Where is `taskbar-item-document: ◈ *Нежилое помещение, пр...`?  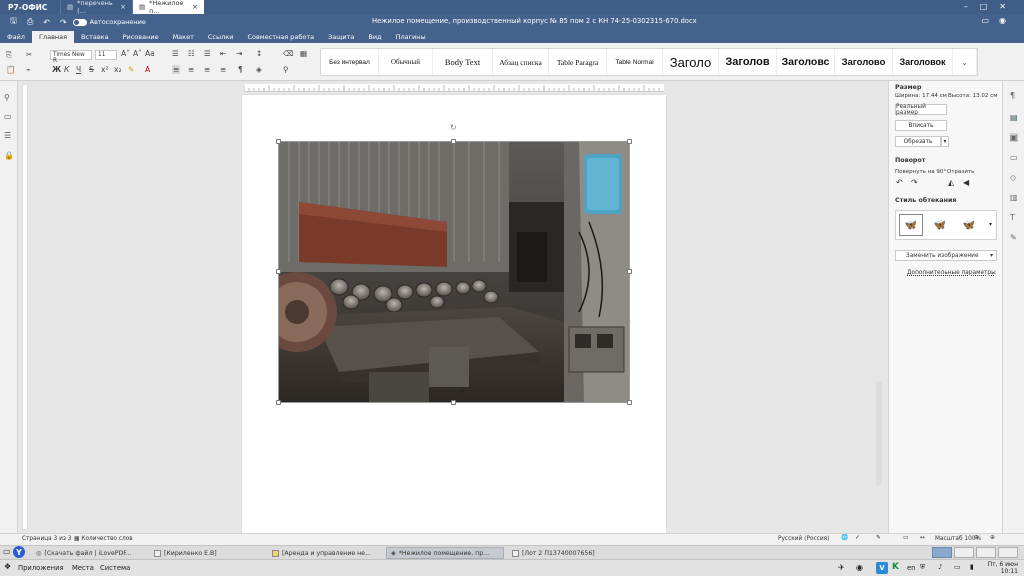 taskbar-item-document: ◈ *Нежилое помещение, пр... is located at coordinates (445, 553).